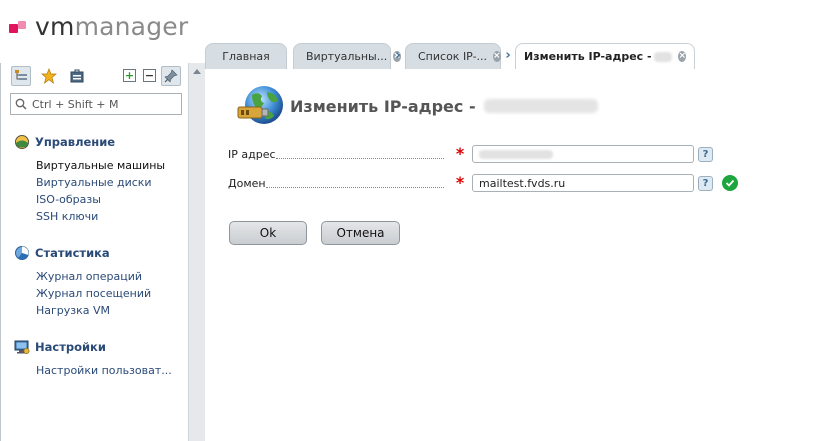 Image resolution: width=822 pixels, height=441 pixels. What do you see at coordinates (197, 71) in the screenshot?
I see `collapse-arrow-icon` at bounding box center [197, 71].